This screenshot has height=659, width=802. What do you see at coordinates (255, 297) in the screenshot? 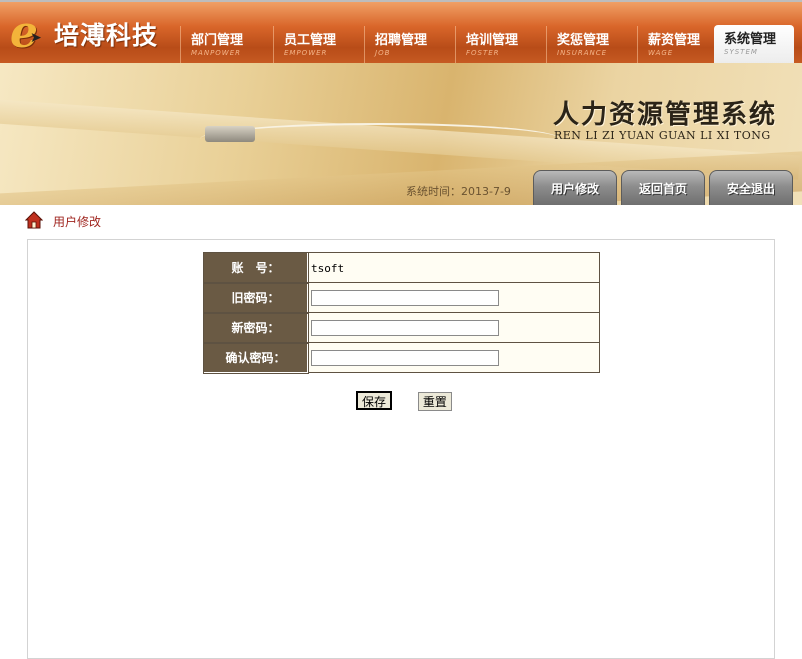
I see `old-password-label: 旧密码：` at bounding box center [255, 297].